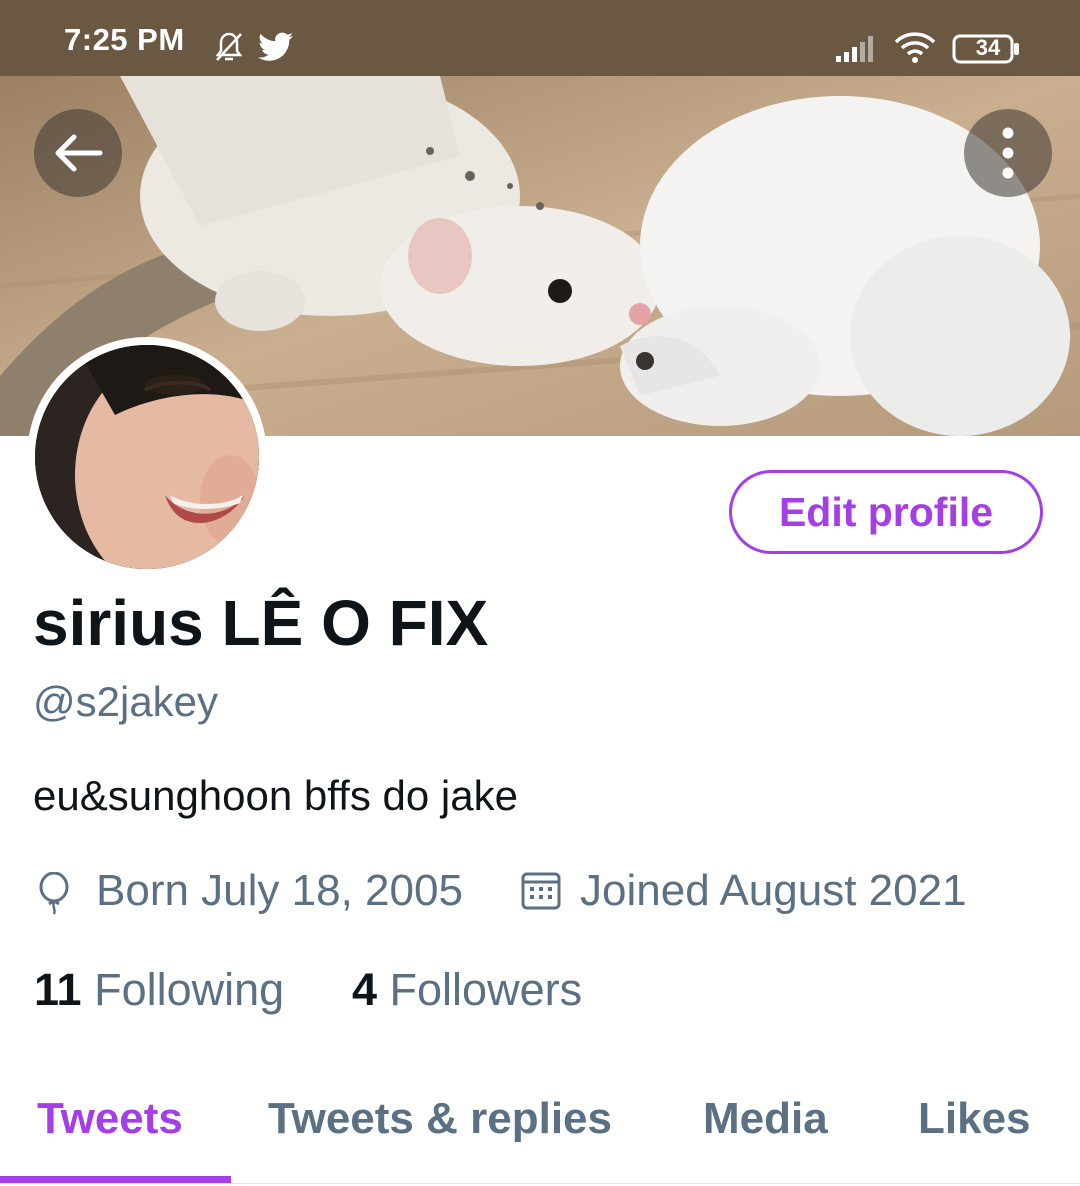 This screenshot has height=1186, width=1080. I want to click on arrow-left-icon, so click(79, 153).